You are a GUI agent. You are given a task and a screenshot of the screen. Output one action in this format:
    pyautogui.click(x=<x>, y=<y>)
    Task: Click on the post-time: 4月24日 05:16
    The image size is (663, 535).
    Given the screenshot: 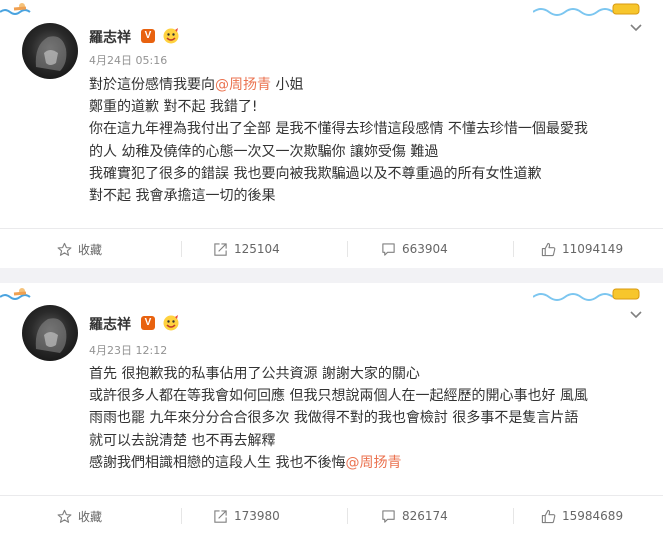 What is the action you would take?
    pyautogui.click(x=128, y=60)
    